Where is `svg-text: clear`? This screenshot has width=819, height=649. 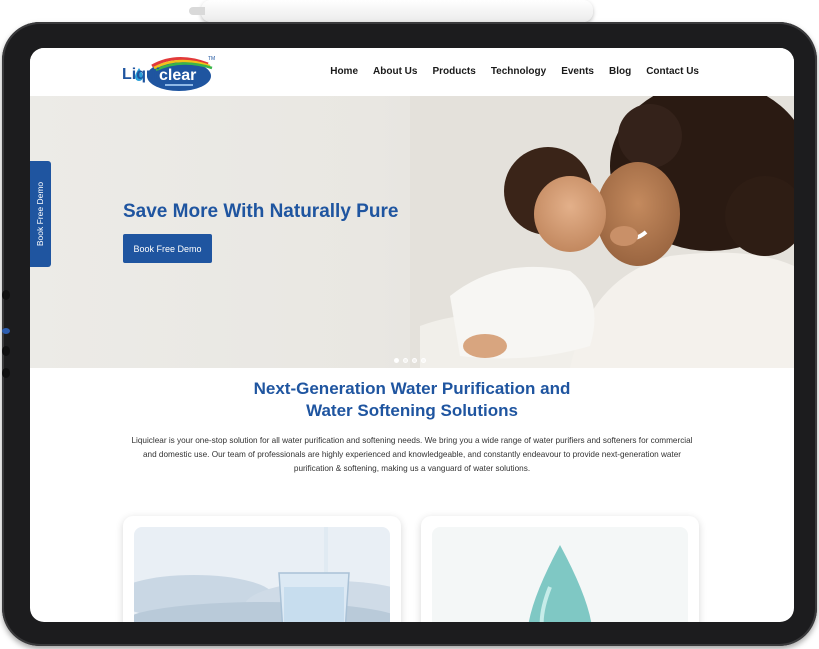 svg-text: clear is located at coordinates (177, 75).